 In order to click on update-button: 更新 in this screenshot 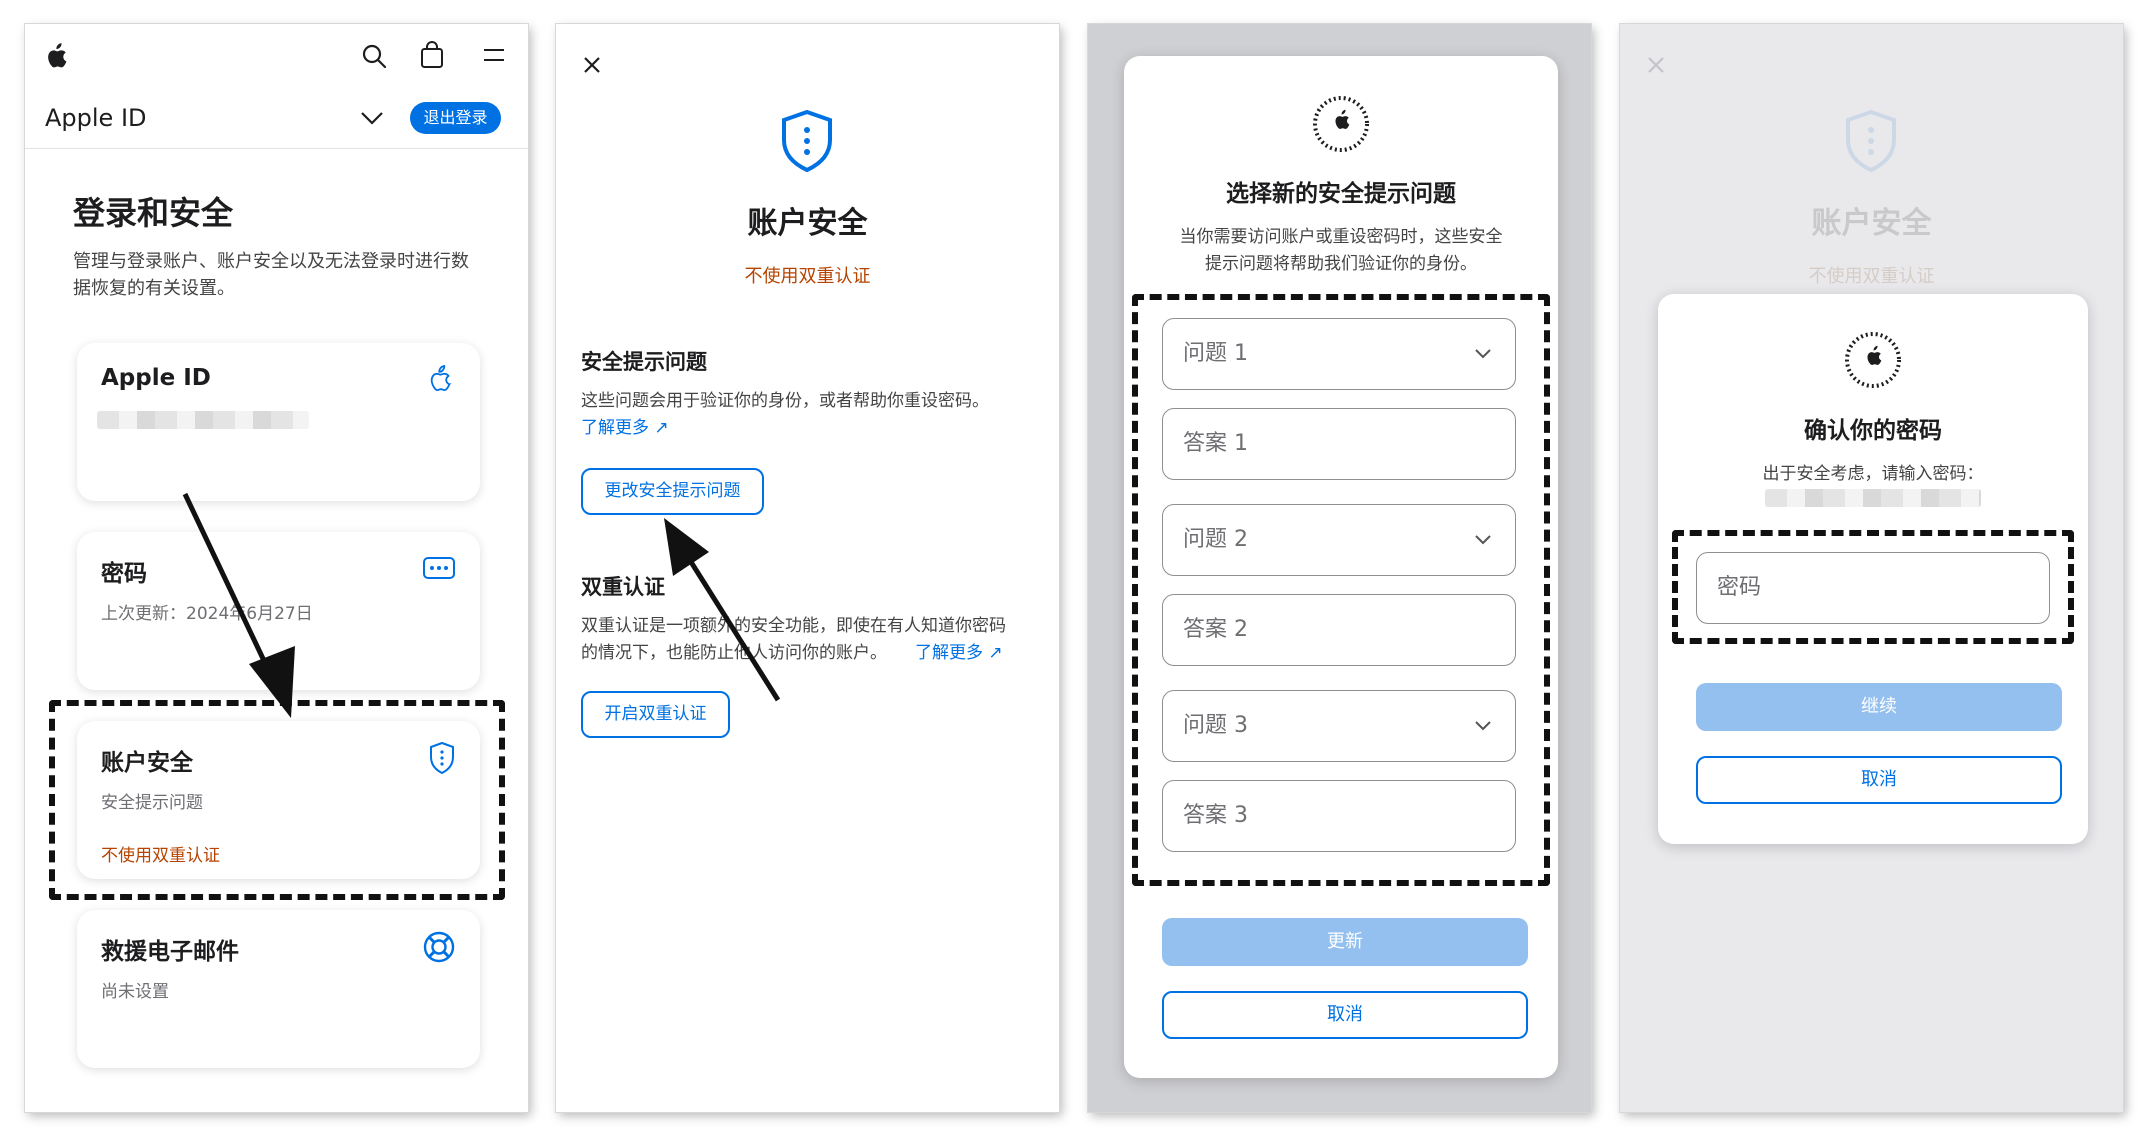, I will do `click(1345, 942)`.